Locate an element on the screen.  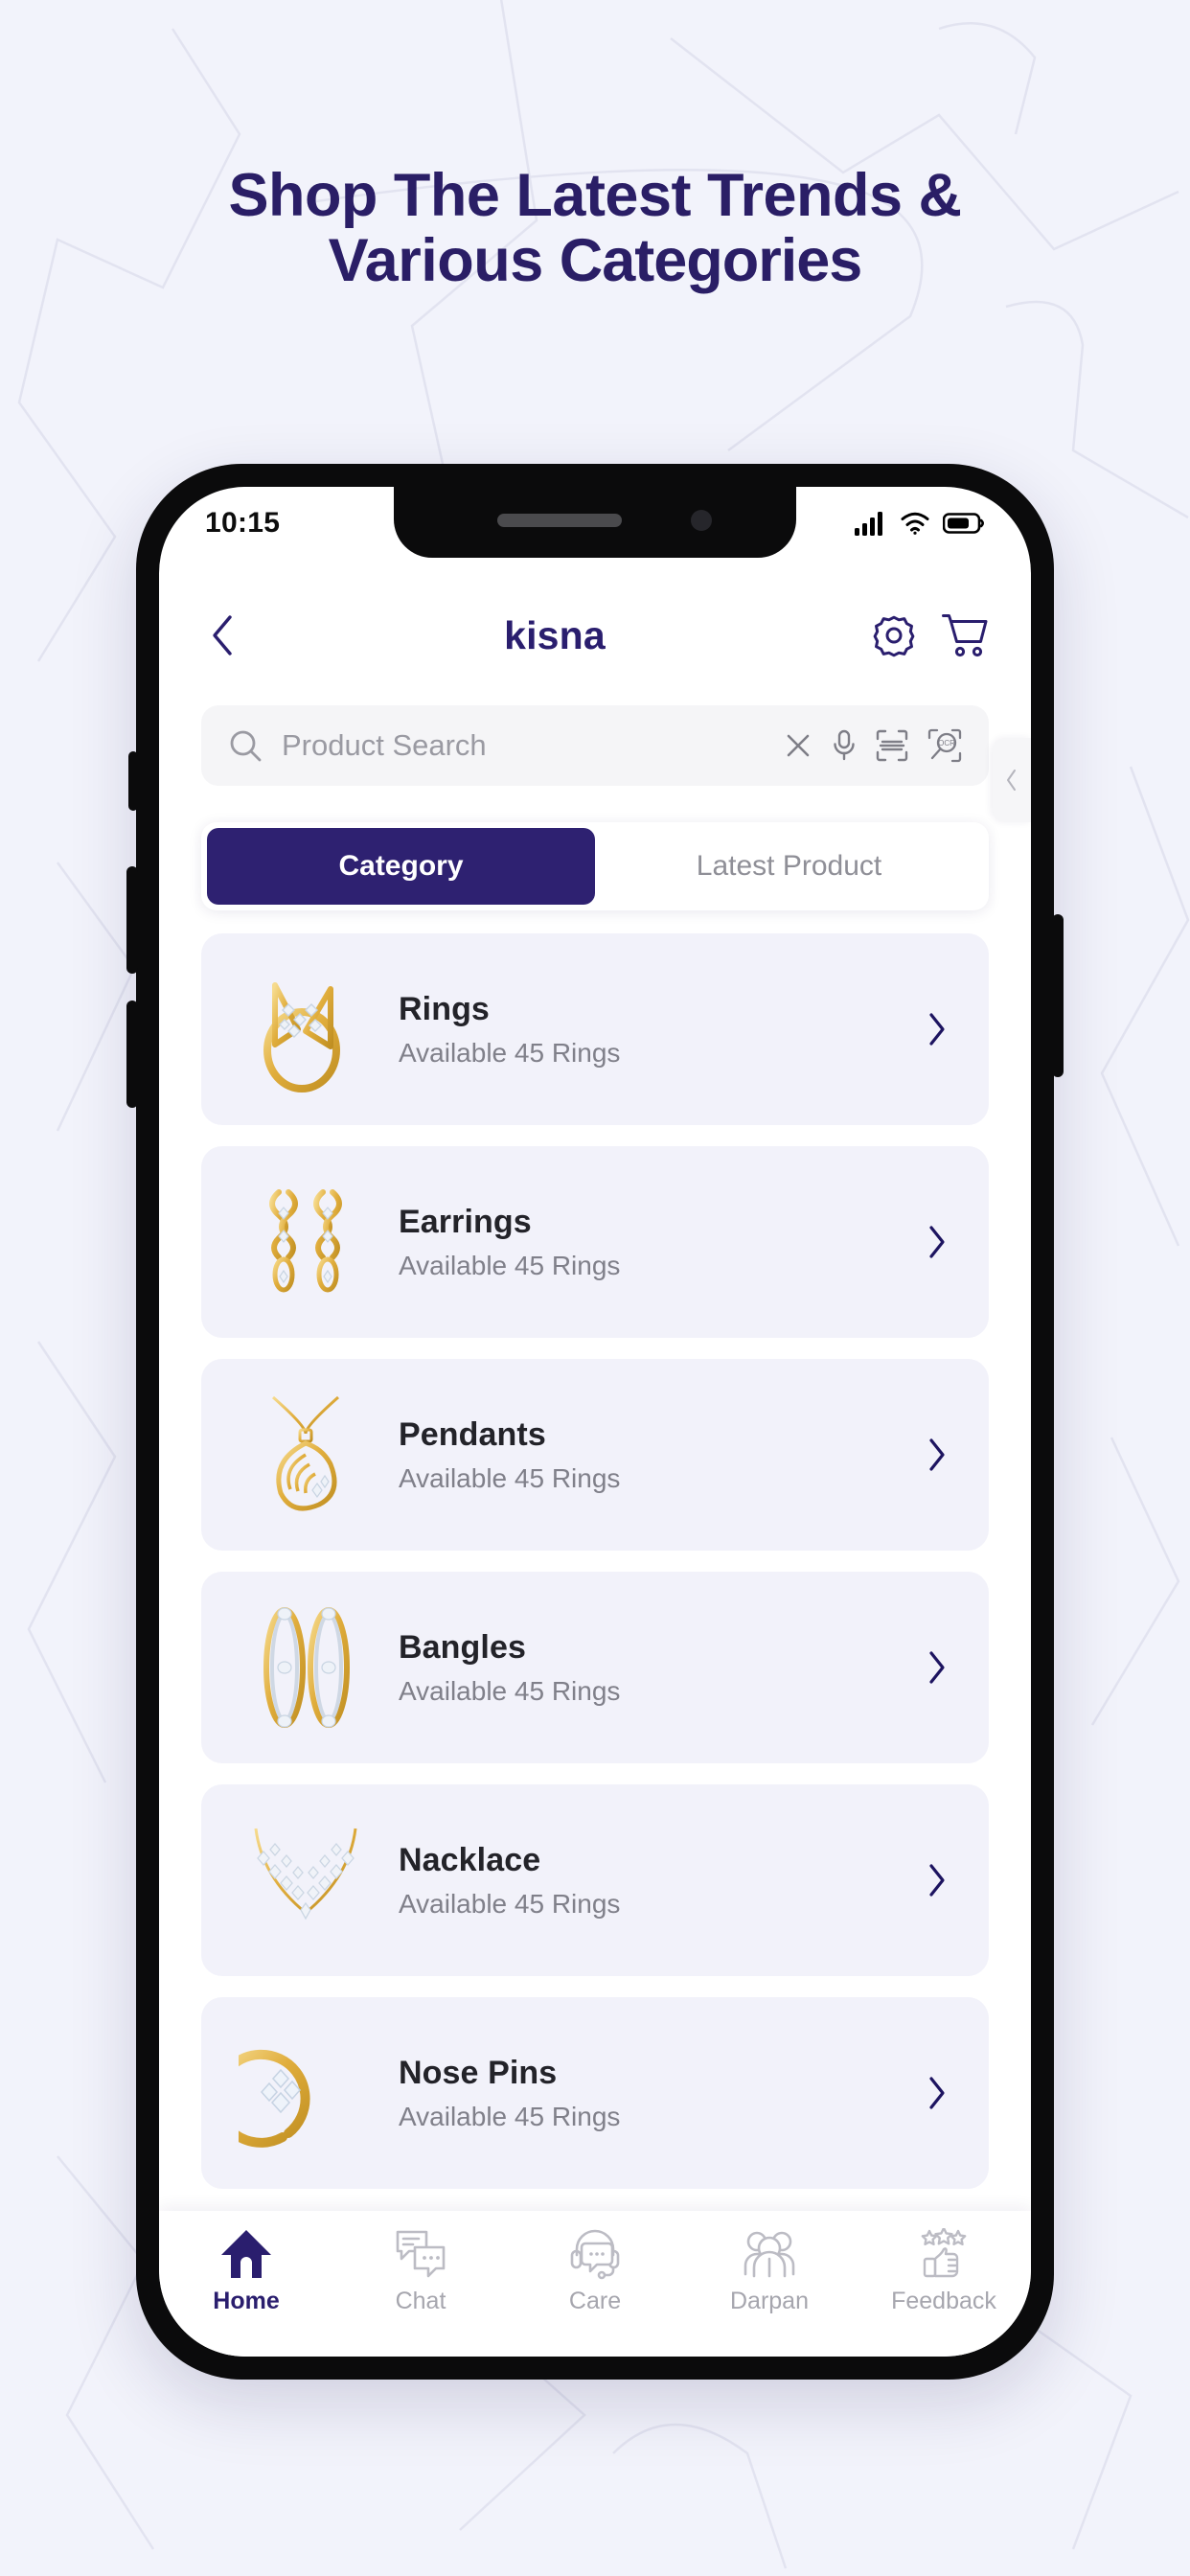
phone-power-button is located at coordinates (1058, 996).